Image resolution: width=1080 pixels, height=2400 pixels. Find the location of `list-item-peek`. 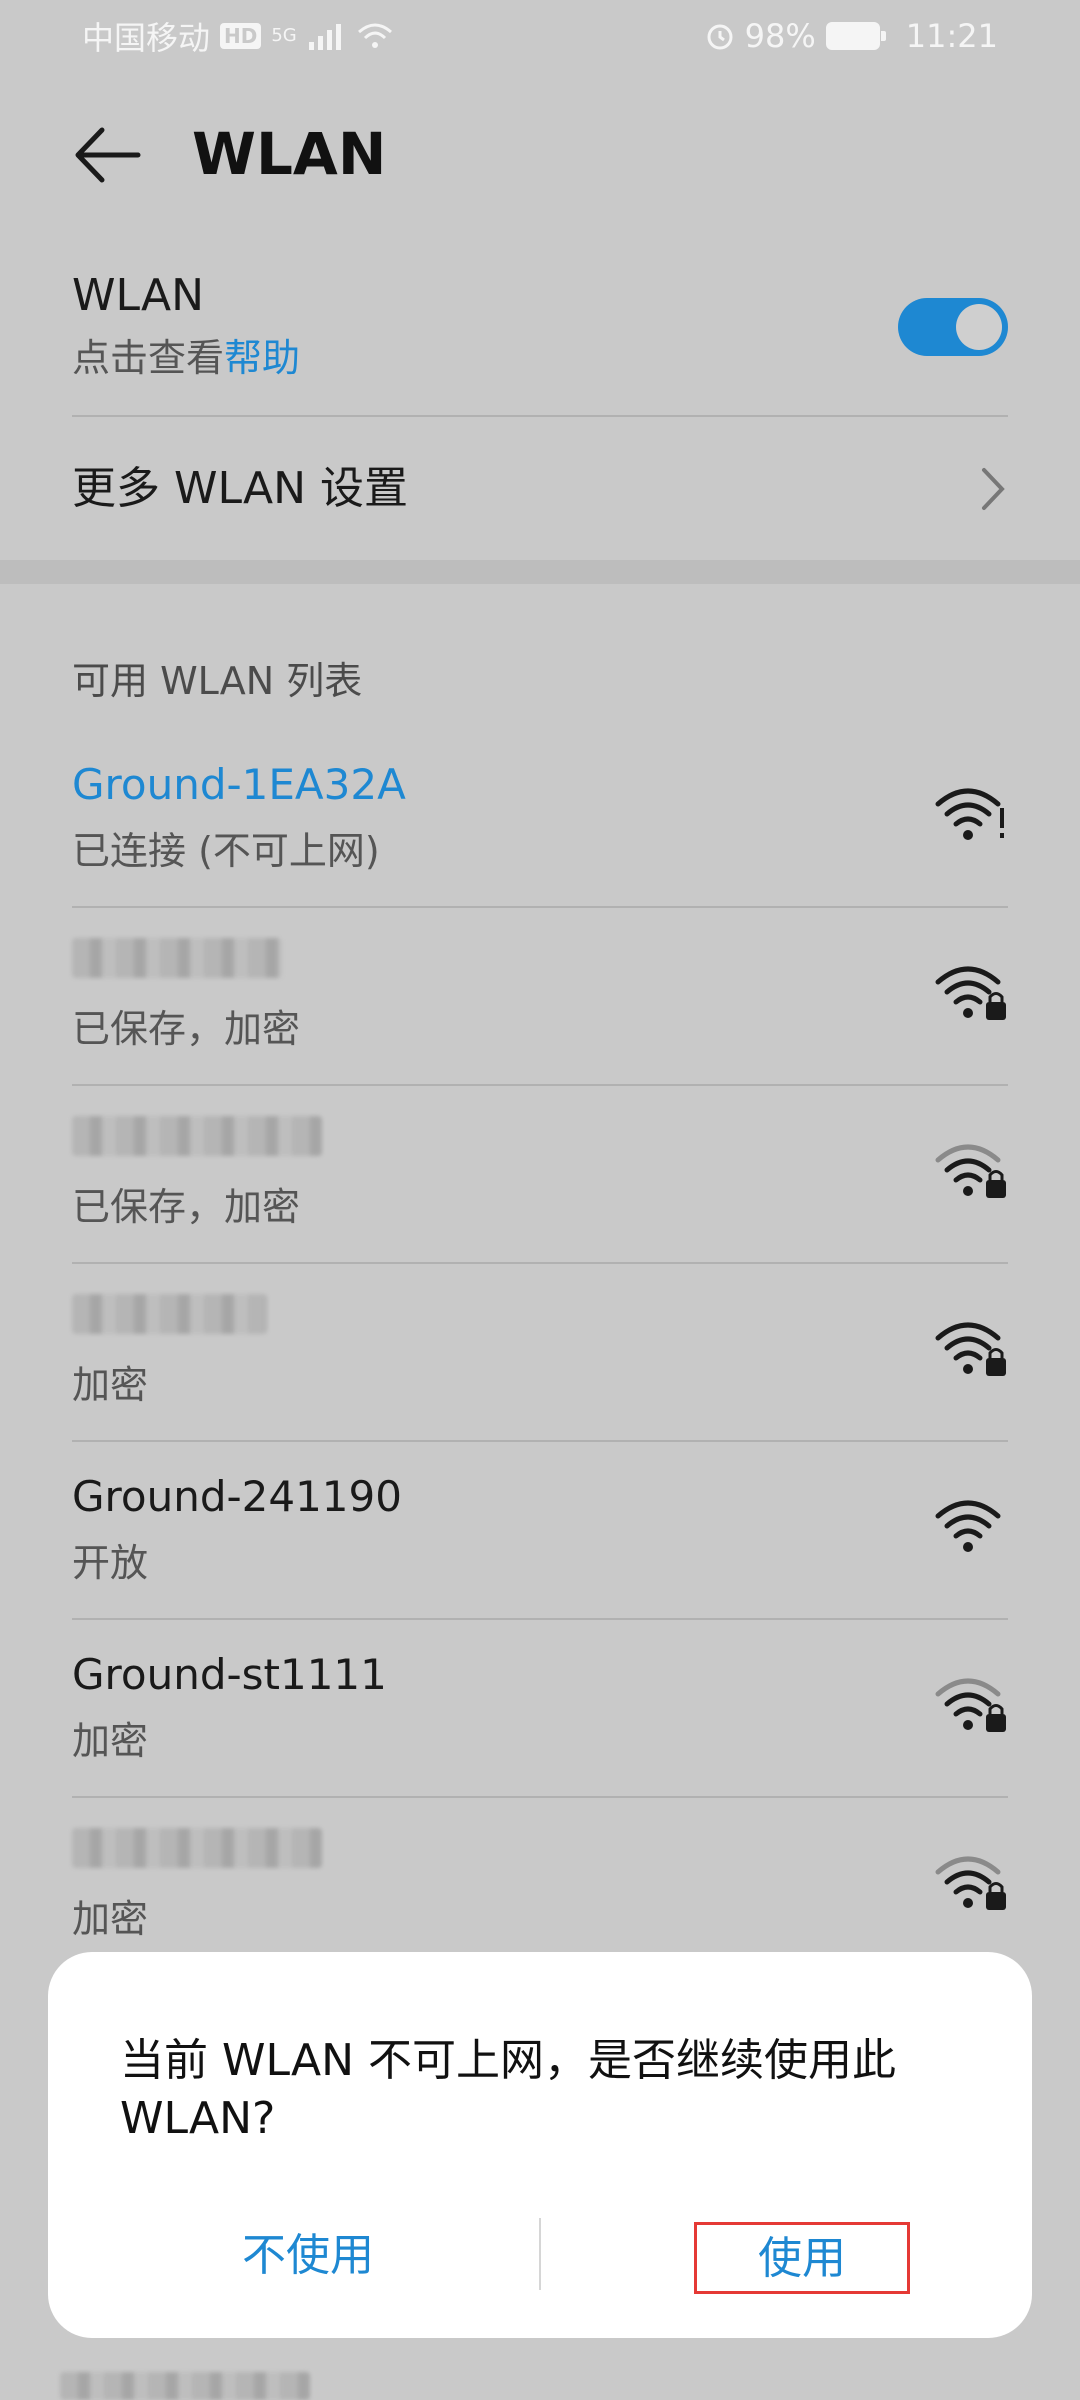

list-item-peek is located at coordinates (185, 2386).